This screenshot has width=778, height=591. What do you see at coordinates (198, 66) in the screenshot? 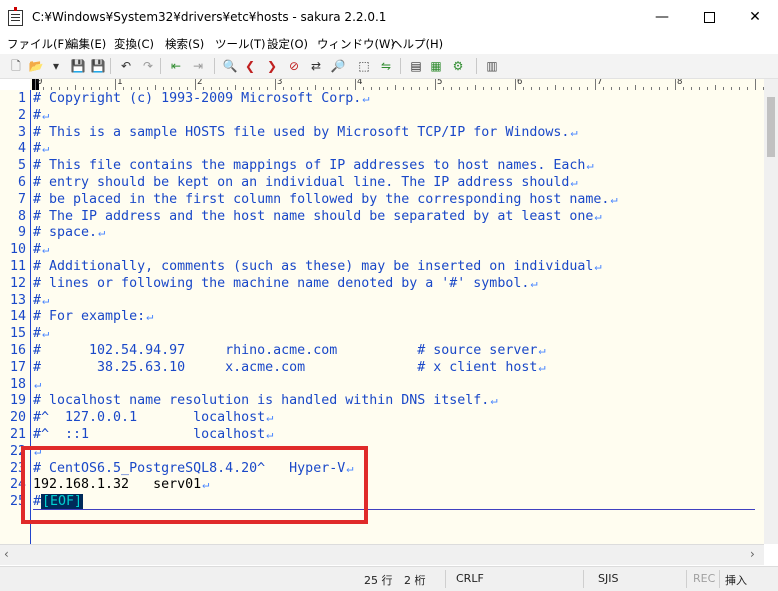
I see `jump-forward-icon: ⇥` at bounding box center [198, 66].